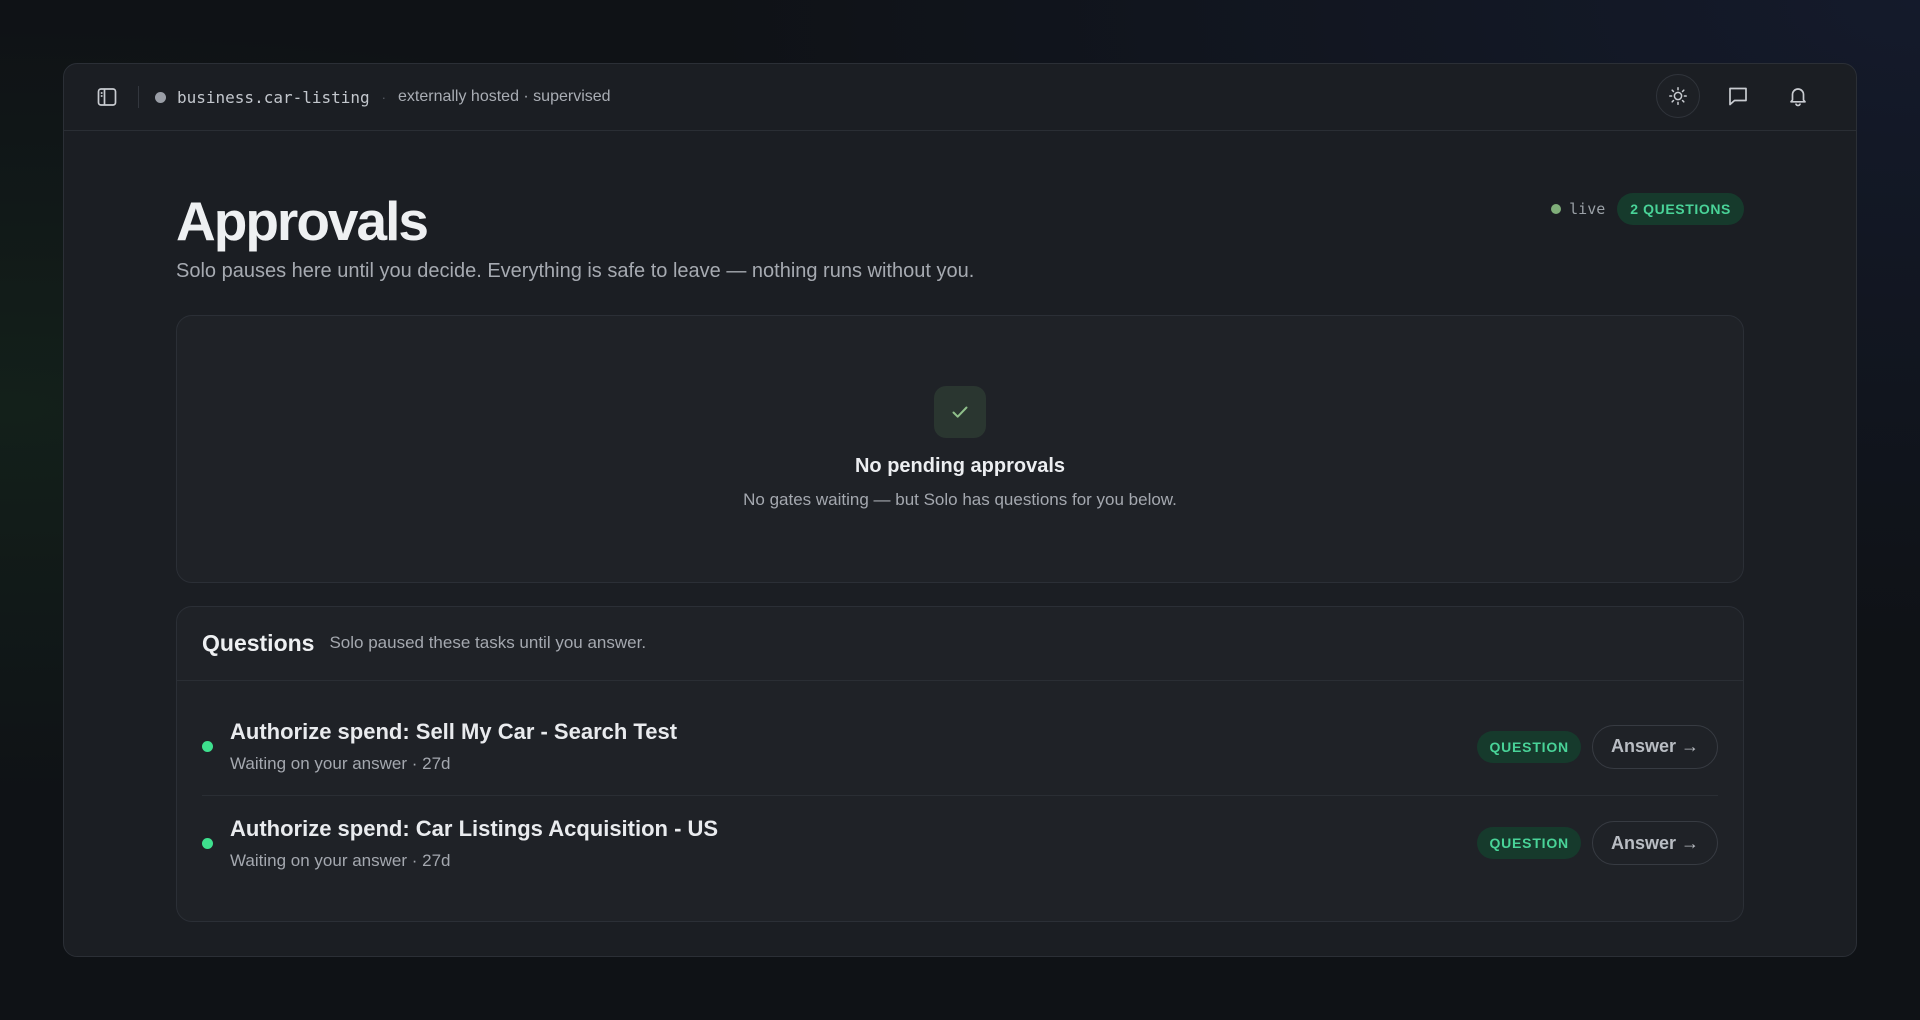  I want to click on workspace-name: business.car-listing, so click(273, 97).